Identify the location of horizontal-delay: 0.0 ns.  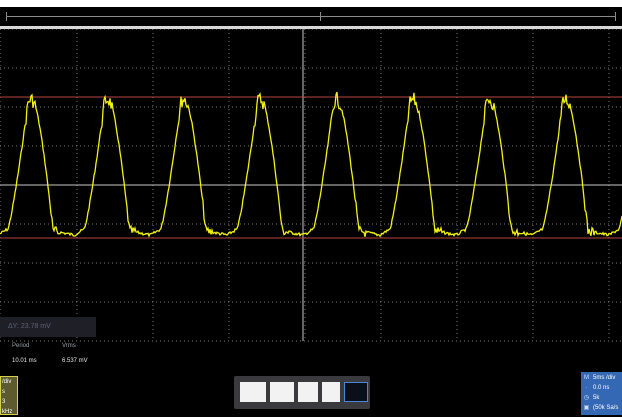
(601, 388).